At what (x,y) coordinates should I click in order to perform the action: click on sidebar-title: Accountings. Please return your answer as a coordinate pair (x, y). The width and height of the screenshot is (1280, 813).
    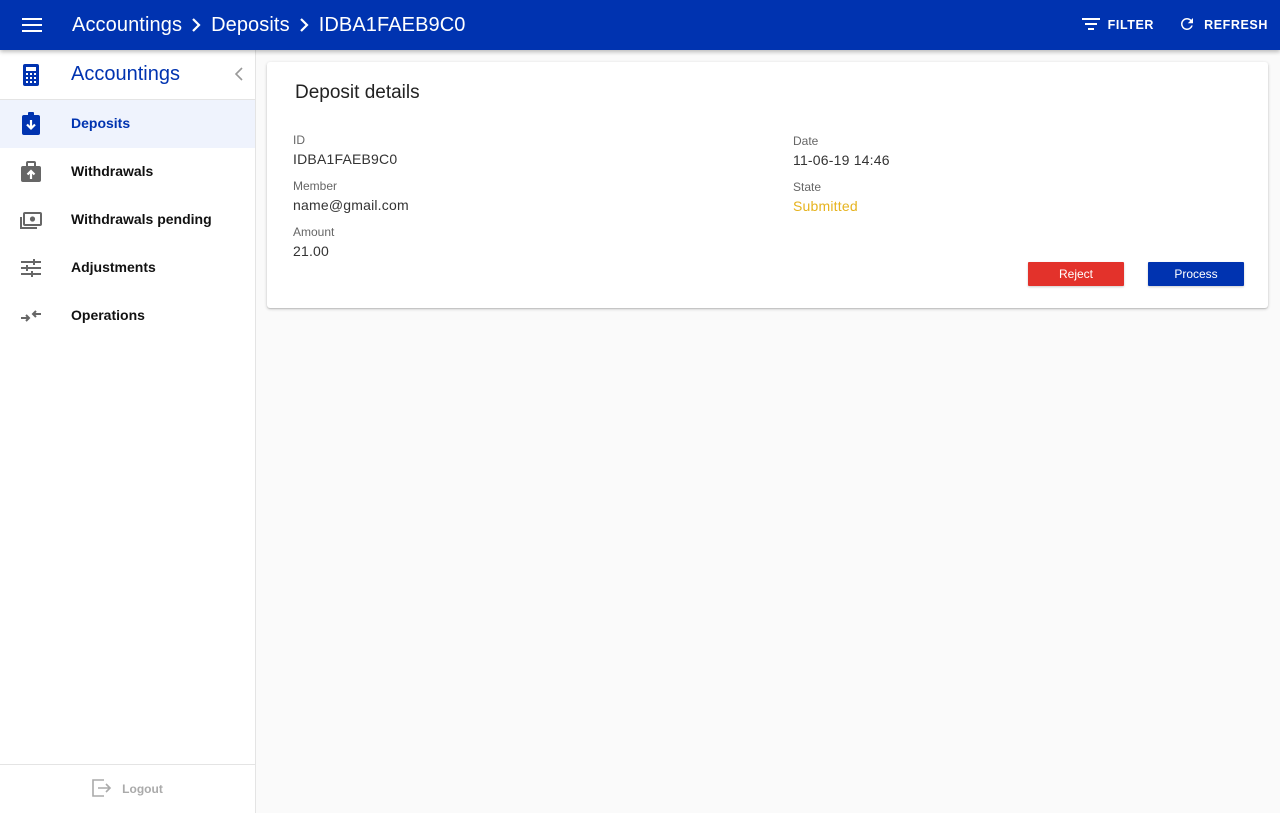
    Looking at the image, I should click on (125, 74).